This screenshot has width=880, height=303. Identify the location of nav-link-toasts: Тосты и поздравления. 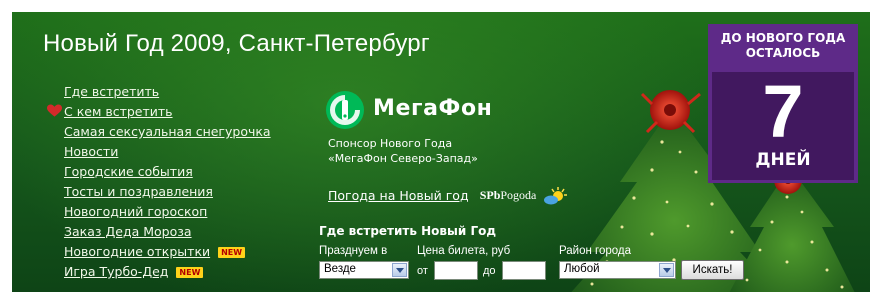
(138, 191).